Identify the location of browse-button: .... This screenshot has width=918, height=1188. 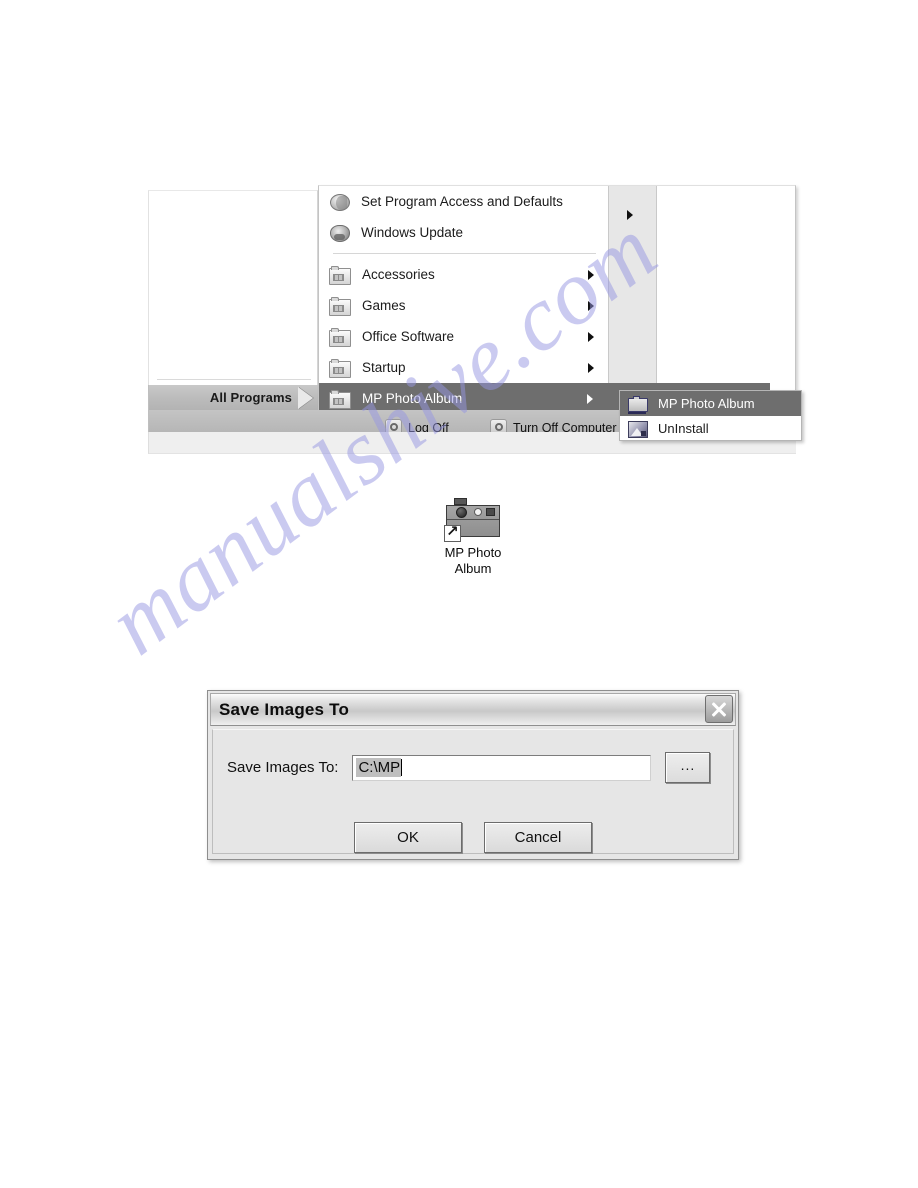
(688, 767).